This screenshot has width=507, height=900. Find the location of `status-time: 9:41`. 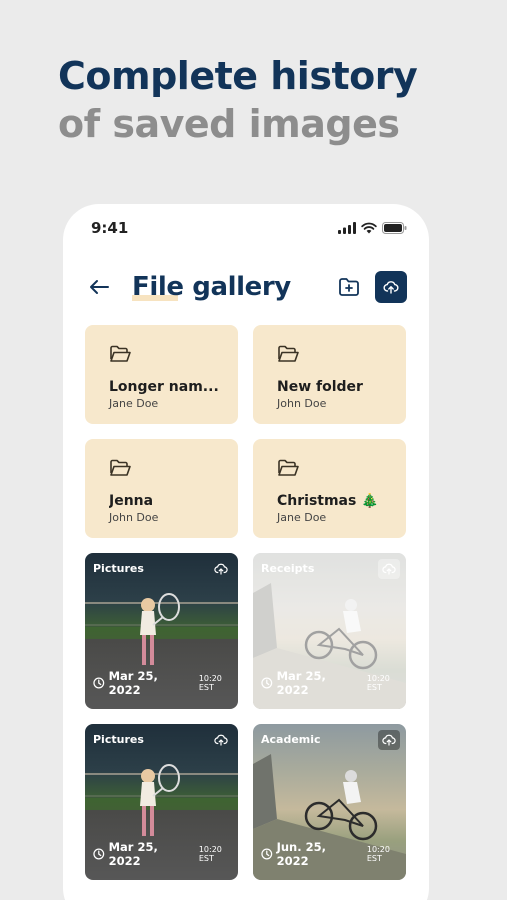

status-time: 9:41 is located at coordinates (110, 228).